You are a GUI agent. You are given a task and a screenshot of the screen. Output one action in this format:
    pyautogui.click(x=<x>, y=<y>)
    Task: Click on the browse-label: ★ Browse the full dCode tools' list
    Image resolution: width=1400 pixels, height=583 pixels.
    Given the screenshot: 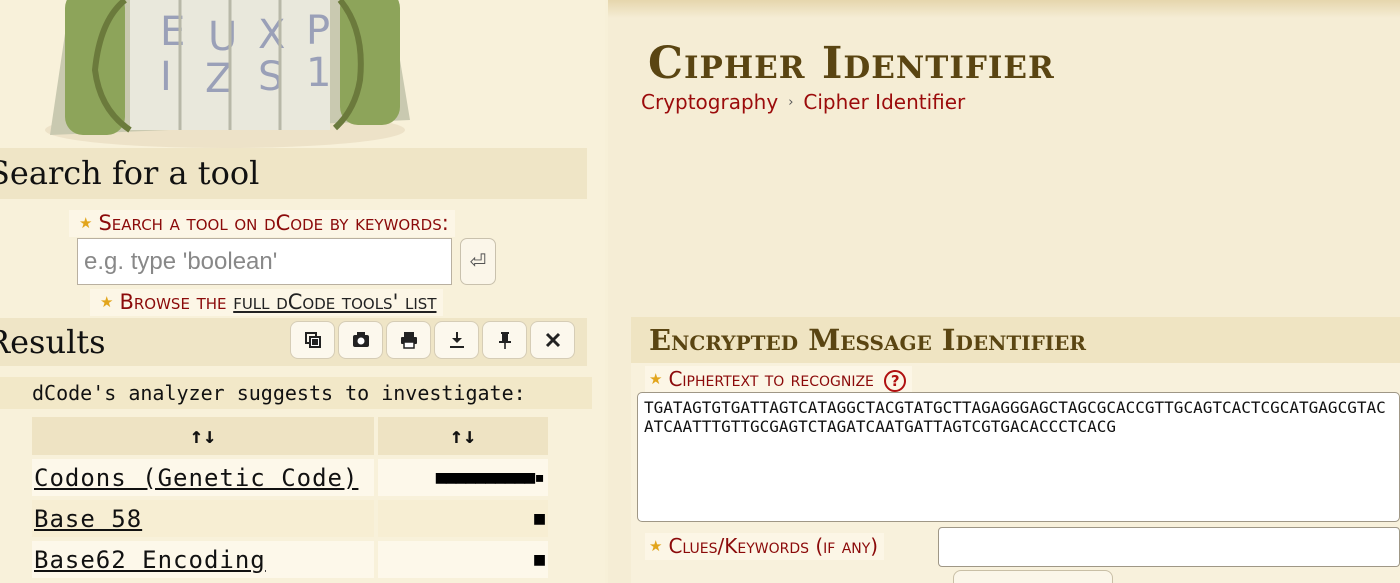 What is the action you would take?
    pyautogui.click(x=266, y=302)
    